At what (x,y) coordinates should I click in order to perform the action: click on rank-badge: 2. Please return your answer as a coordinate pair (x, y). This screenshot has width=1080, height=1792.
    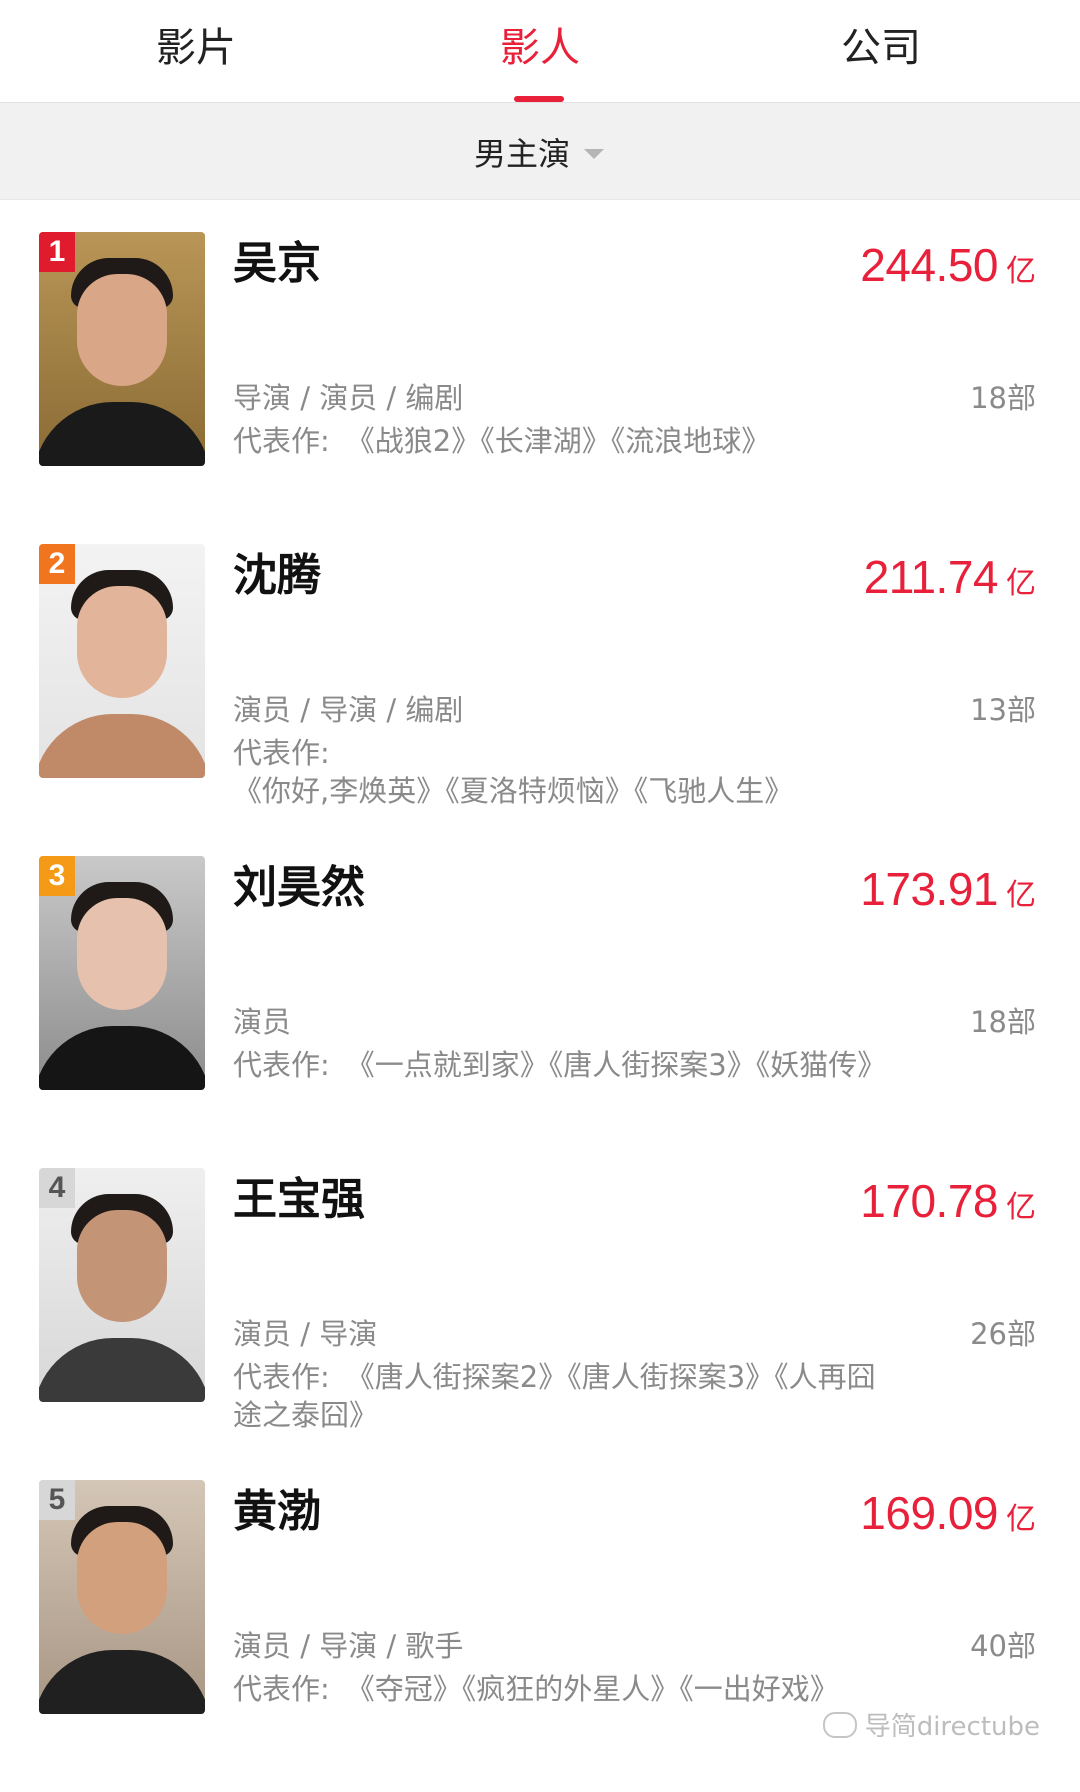
    Looking at the image, I should click on (57, 564).